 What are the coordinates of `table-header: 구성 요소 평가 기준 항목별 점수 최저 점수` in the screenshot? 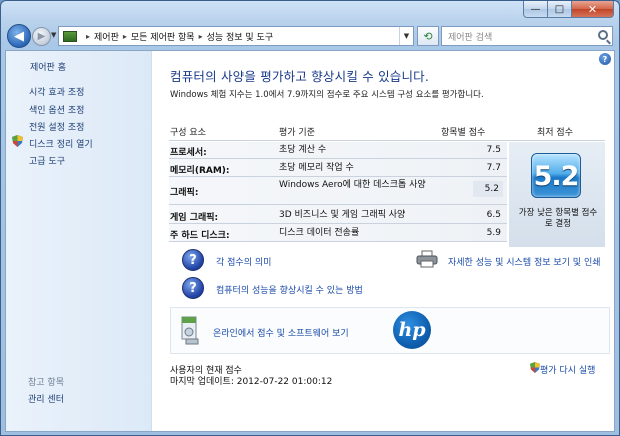 It's located at (387, 131).